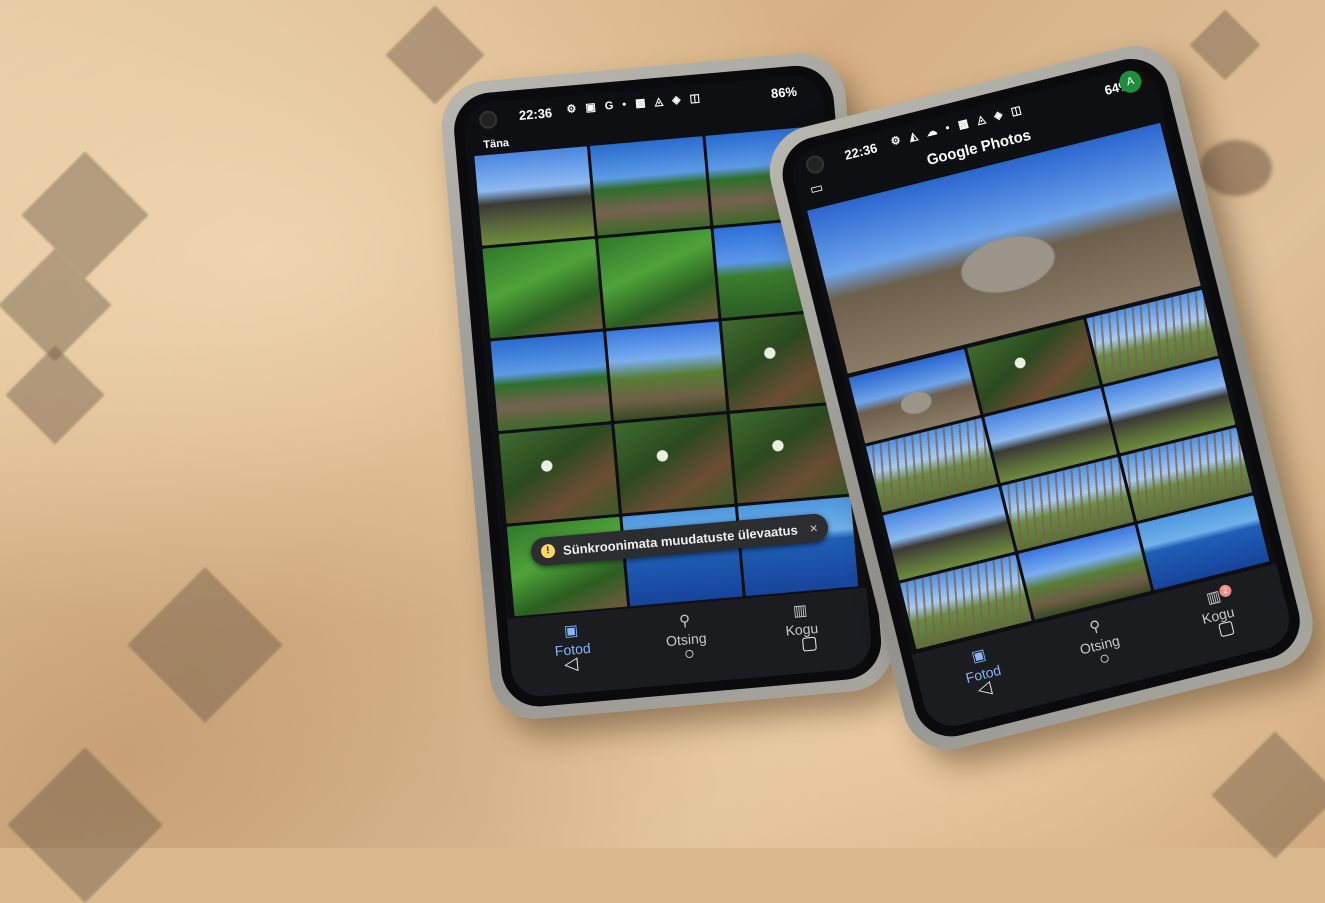  Describe the element at coordinates (635, 103) in the screenshot. I see `status-icons: ⚙ ▣ G • ▩ ◬ ◈ ◫` at that location.